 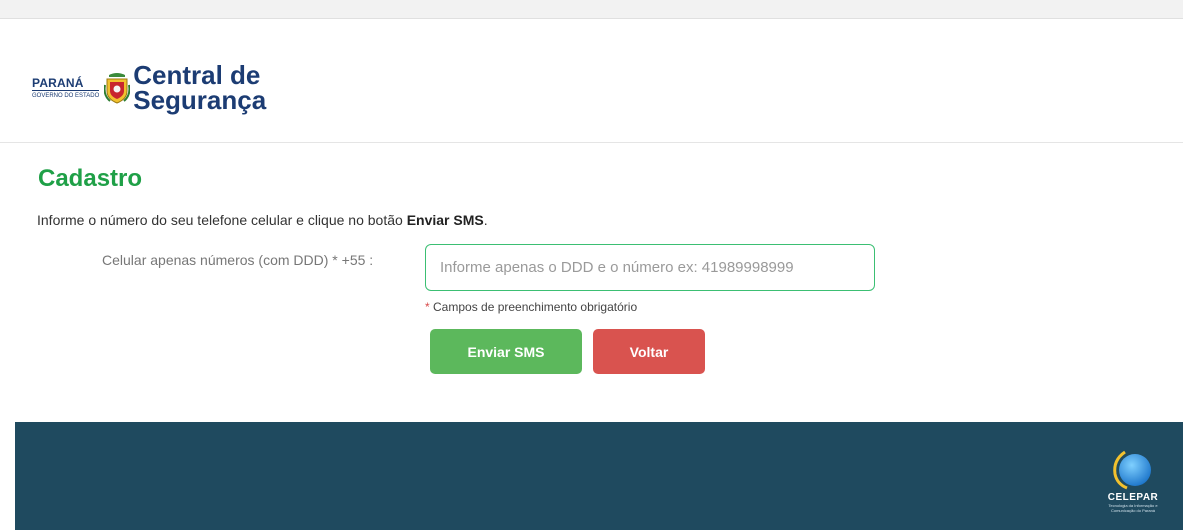 What do you see at coordinates (1133, 497) in the screenshot?
I see `celepar-name: CELEPAR` at bounding box center [1133, 497].